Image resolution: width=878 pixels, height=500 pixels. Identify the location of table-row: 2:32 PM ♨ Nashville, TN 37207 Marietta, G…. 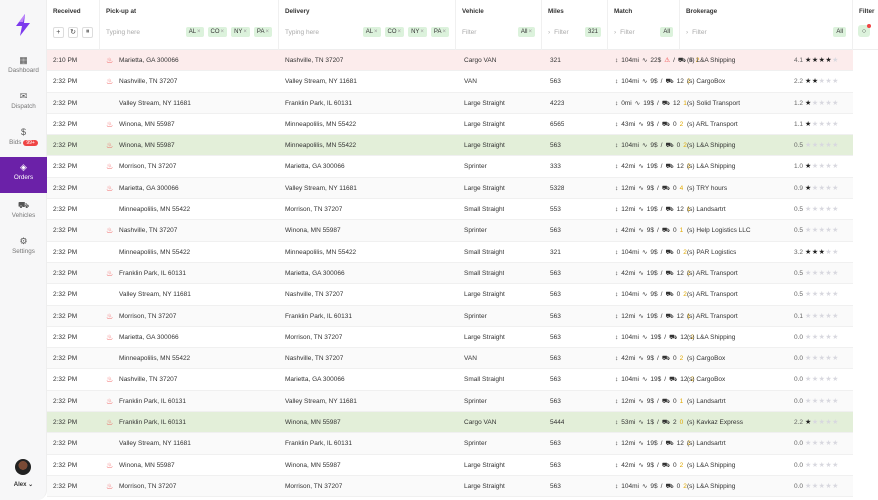
(450, 380).